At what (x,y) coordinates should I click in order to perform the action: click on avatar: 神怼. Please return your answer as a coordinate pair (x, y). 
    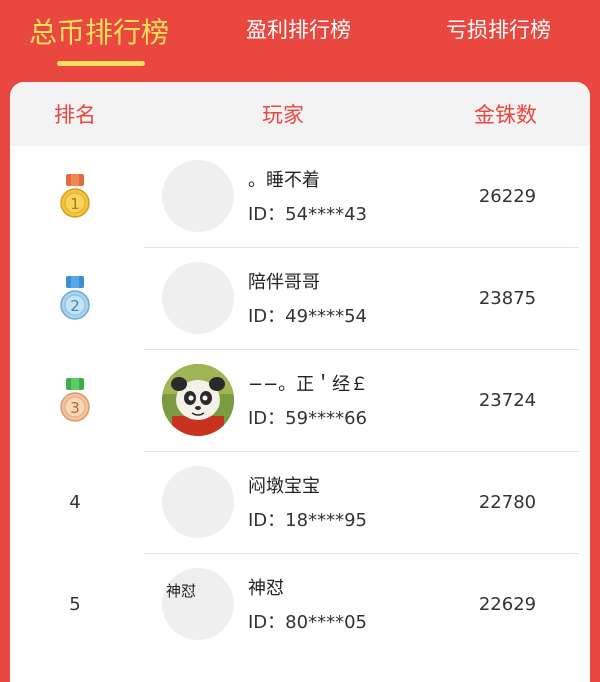
    Looking at the image, I should click on (198, 604).